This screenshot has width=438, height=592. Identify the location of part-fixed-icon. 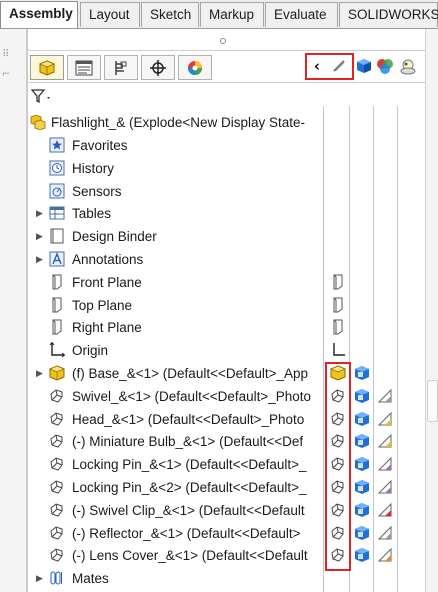
(57, 373).